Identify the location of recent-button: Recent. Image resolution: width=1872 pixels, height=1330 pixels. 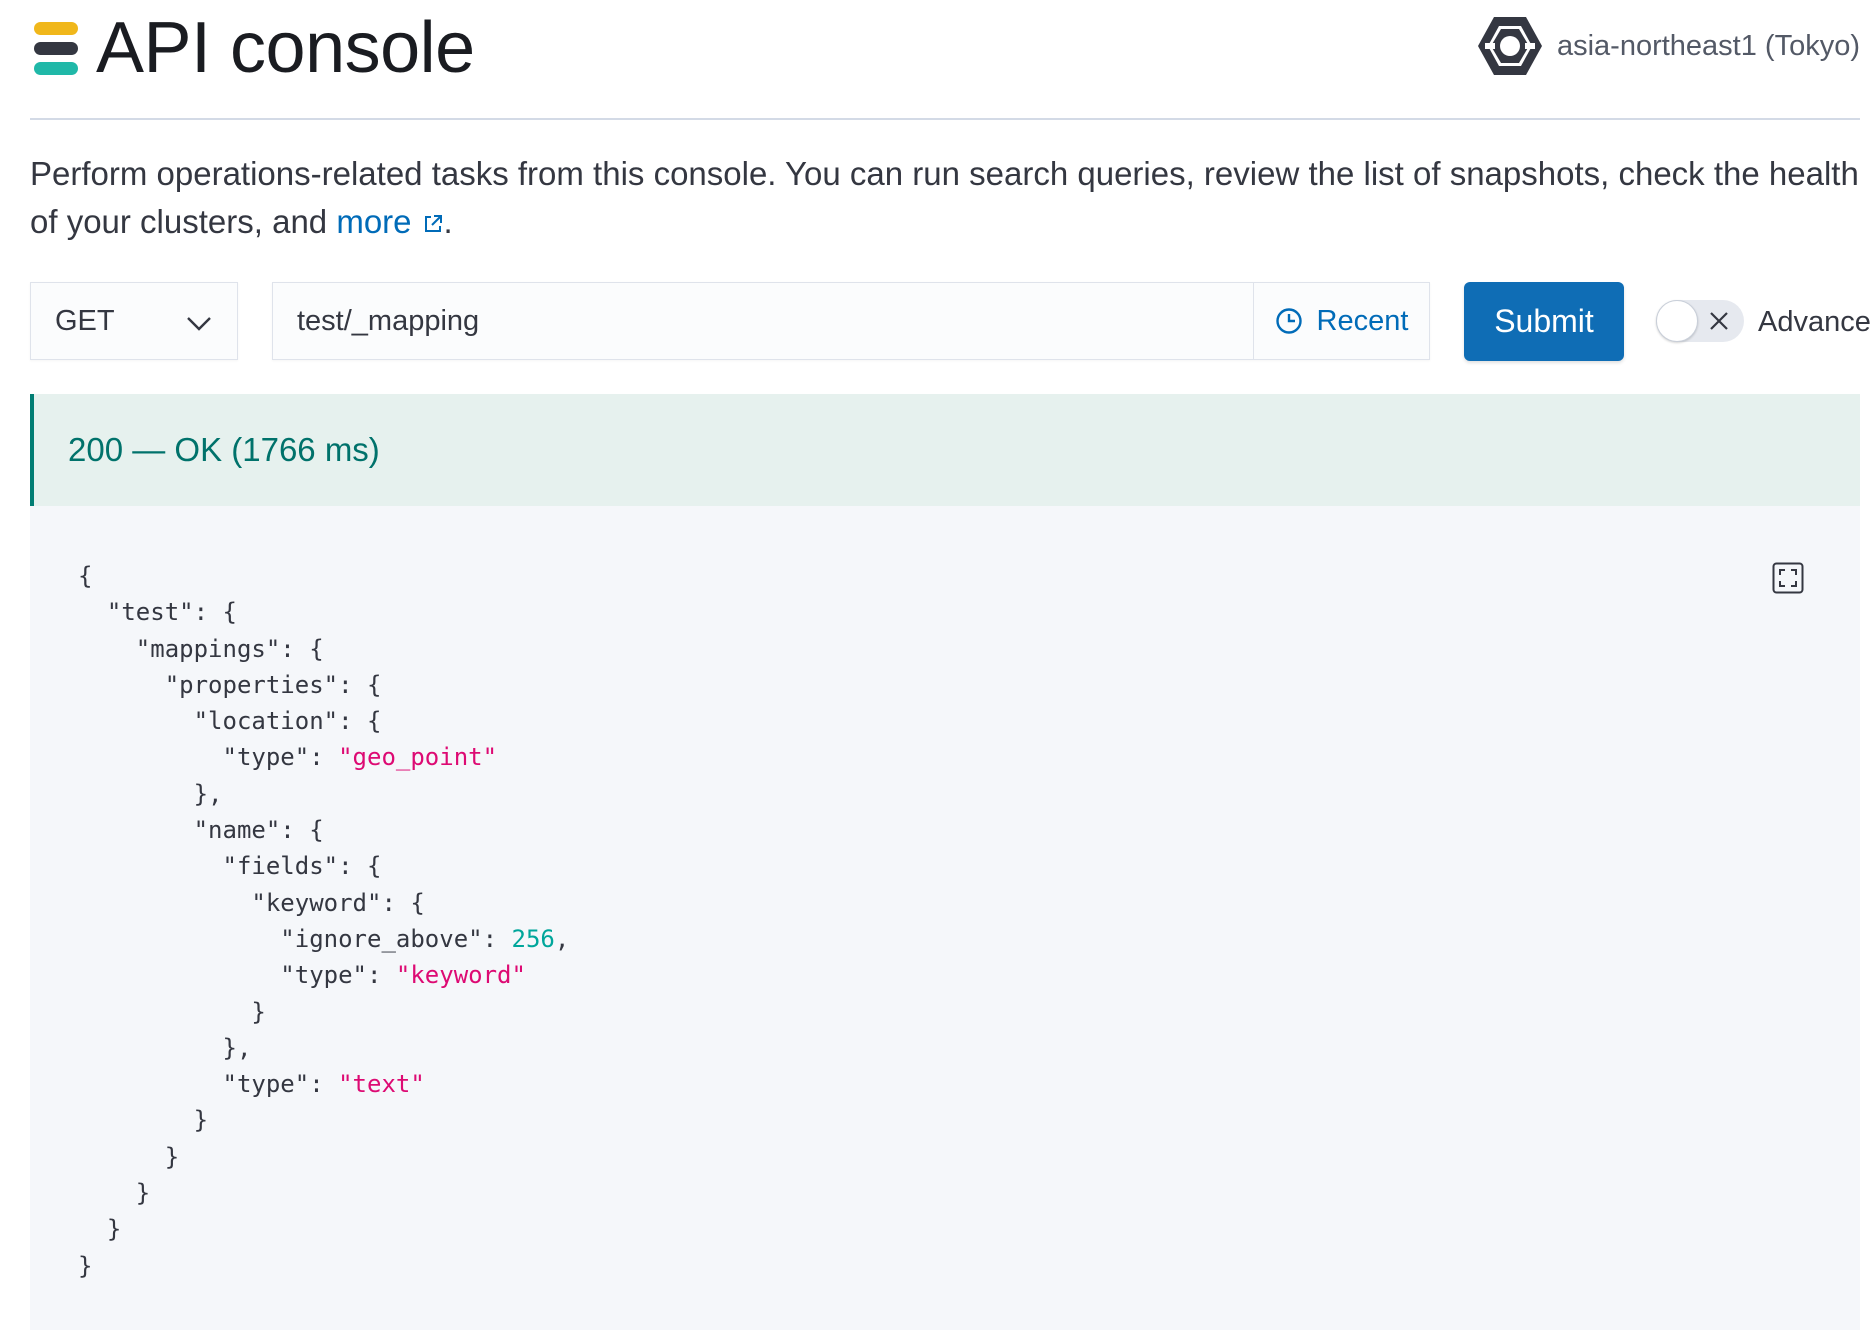
(1341, 321).